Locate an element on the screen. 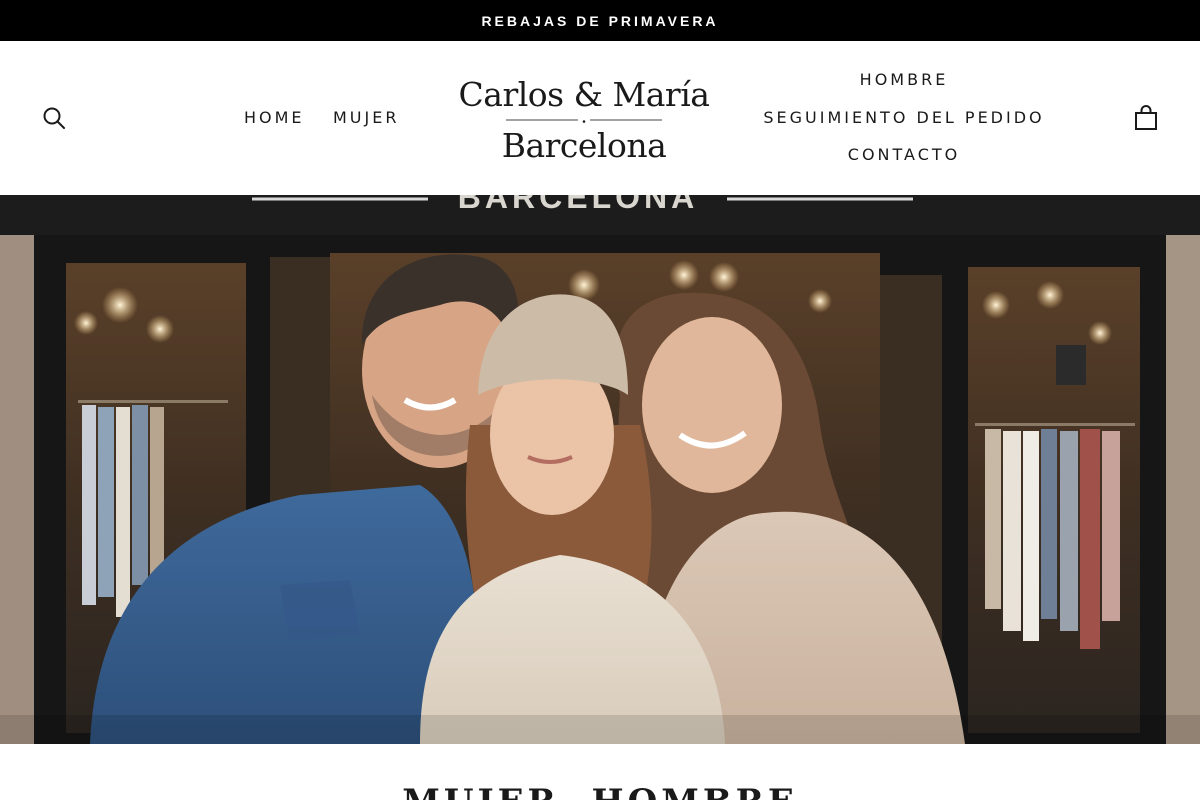  primary-nav-right: HOMBRE SEGUIMIENTO DEL PEDIDO CONTACTO is located at coordinates (904, 124).